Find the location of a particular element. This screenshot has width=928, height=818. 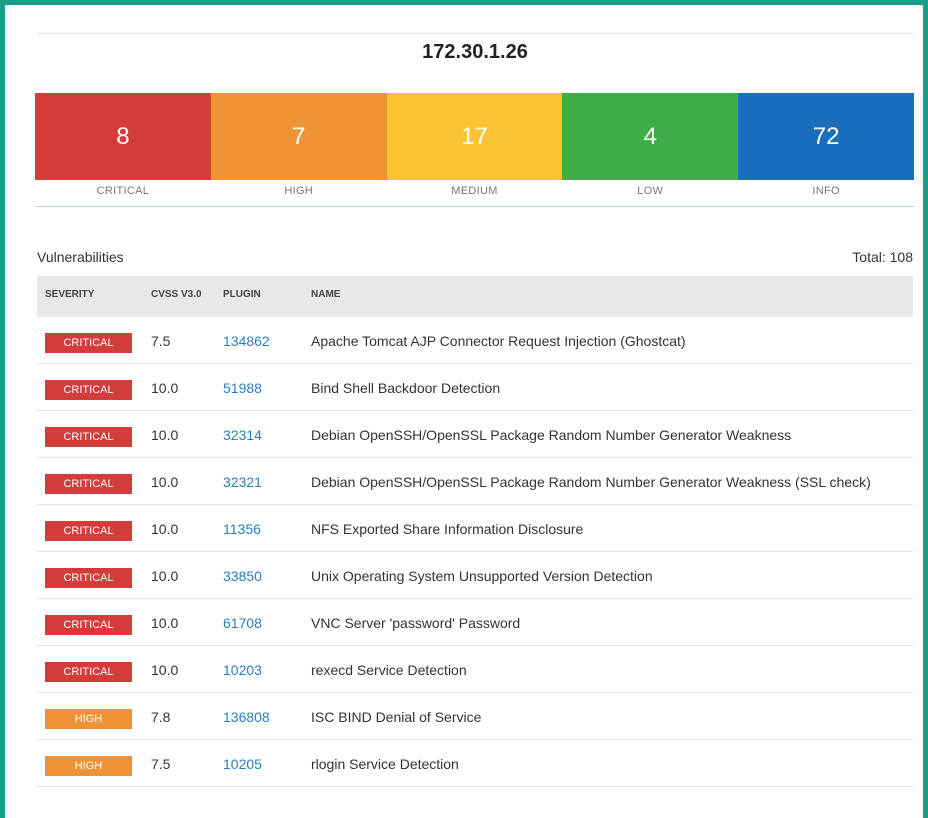

summary-critical-count: 8 is located at coordinates (123, 136).